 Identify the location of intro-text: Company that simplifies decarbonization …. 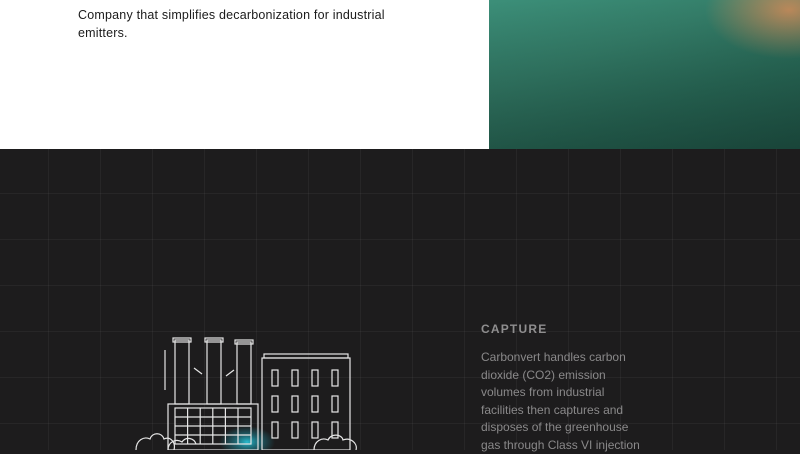
(231, 23).